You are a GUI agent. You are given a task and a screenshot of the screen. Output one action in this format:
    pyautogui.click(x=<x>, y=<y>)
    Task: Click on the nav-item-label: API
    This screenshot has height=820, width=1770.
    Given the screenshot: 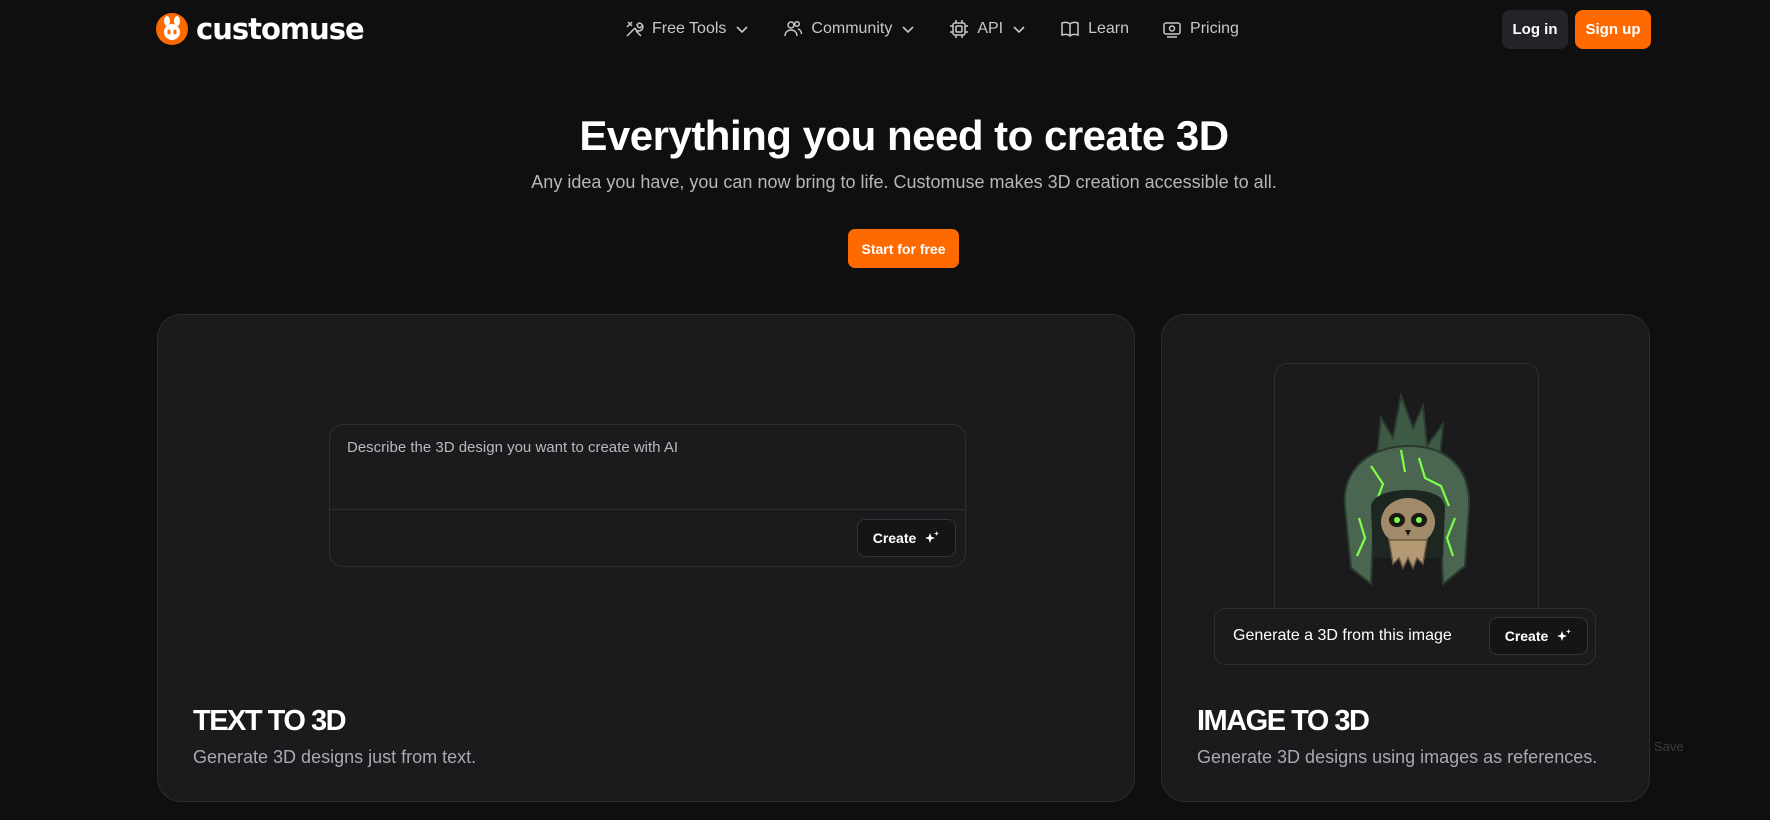 What is the action you would take?
    pyautogui.click(x=990, y=28)
    